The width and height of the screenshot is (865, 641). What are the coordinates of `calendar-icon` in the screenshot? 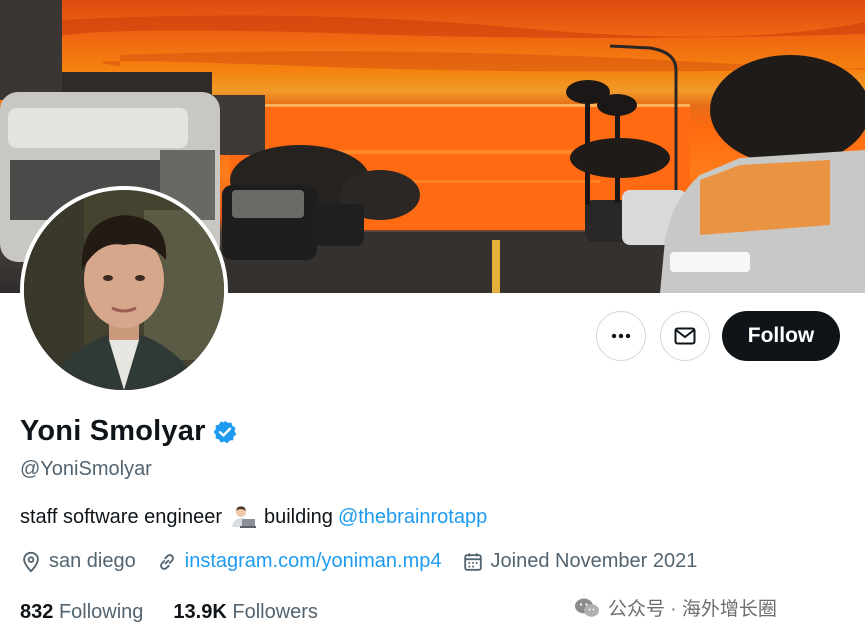 It's located at (472, 561).